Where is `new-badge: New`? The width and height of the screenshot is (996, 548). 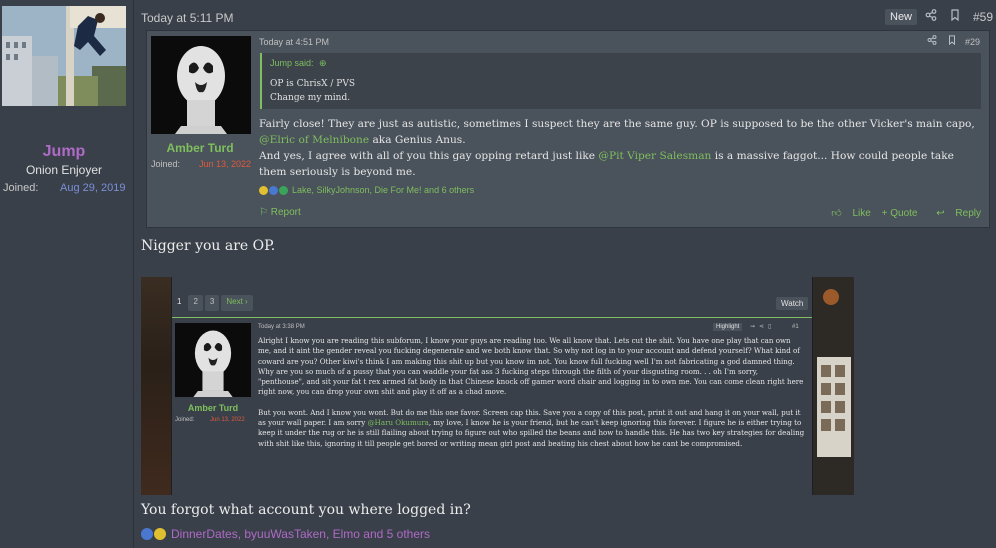
new-badge: New is located at coordinates (901, 17).